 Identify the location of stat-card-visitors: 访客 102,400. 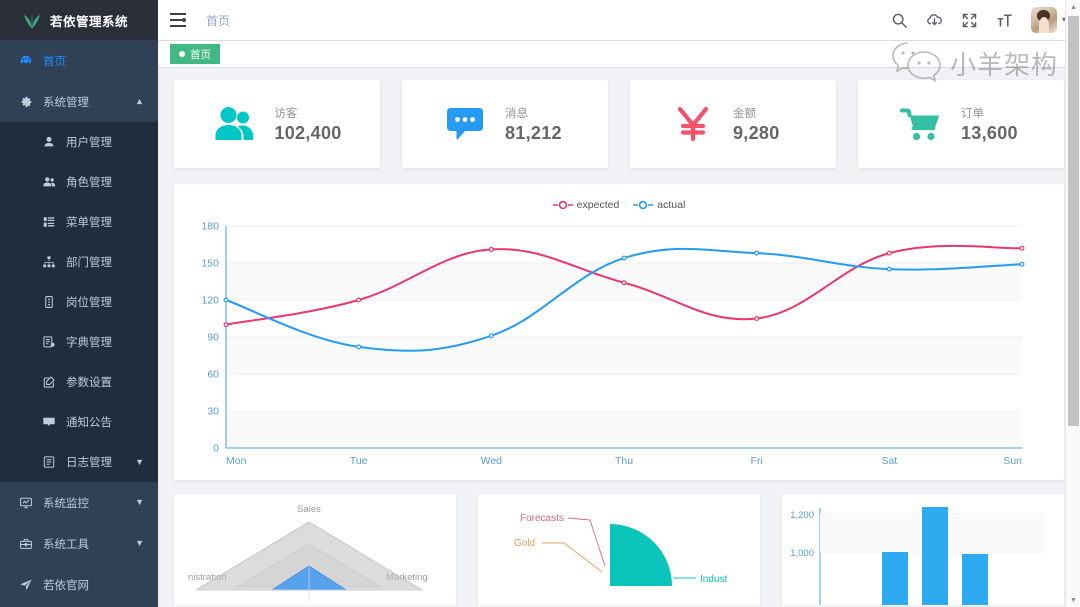
(277, 124).